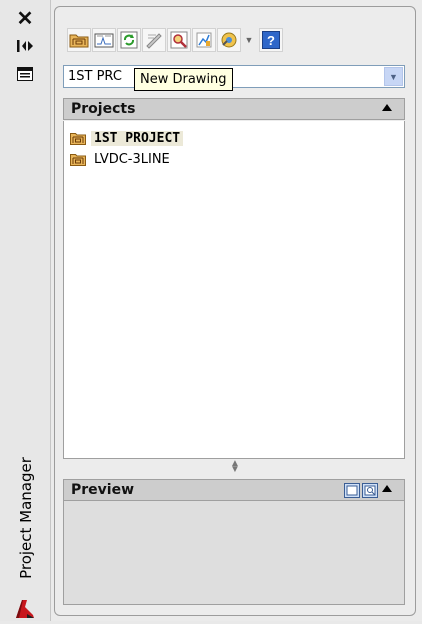  I want to click on open-project-icon, so click(79, 41).